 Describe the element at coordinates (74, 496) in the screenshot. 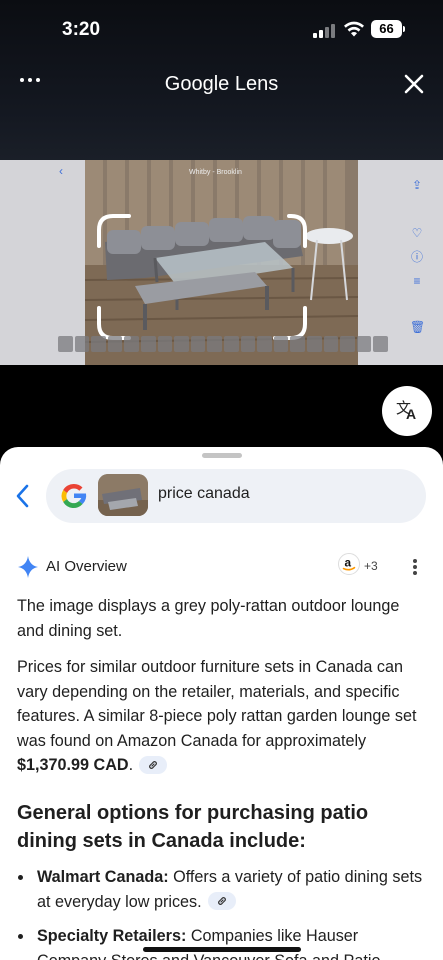

I see `google-g-icon` at that location.